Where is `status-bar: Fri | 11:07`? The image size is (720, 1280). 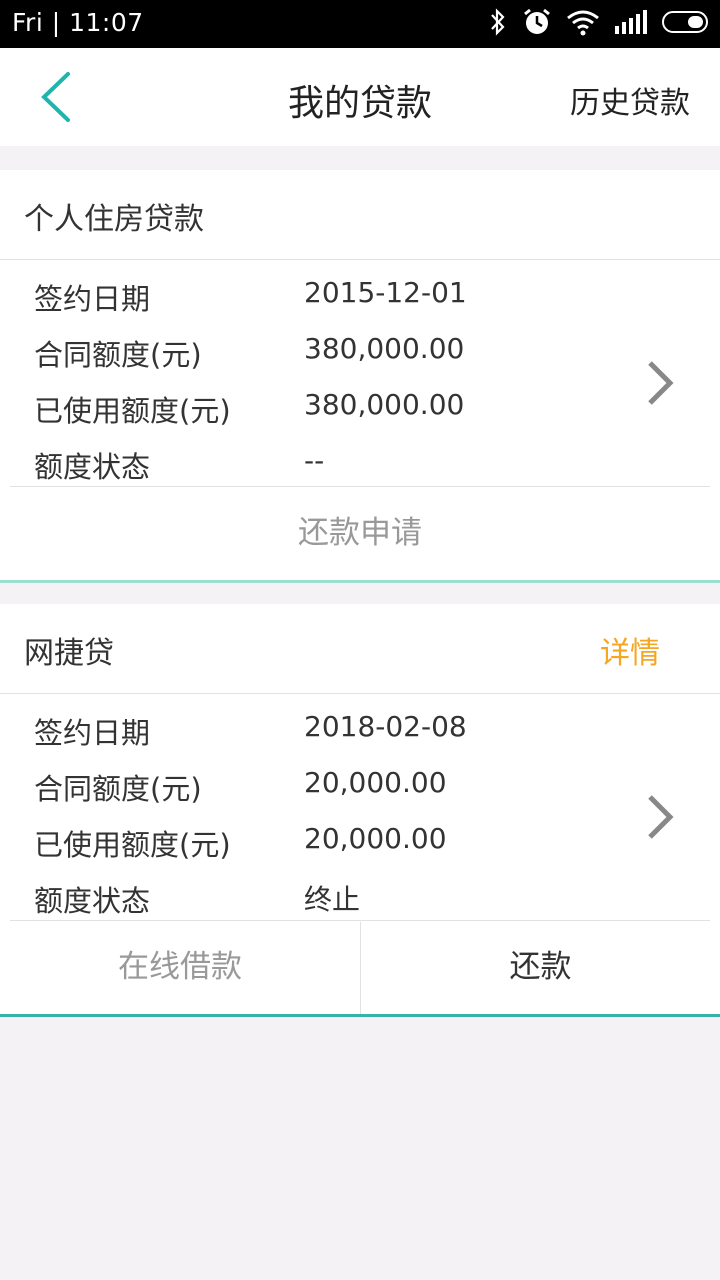
status-bar: Fri | 11:07 is located at coordinates (360, 24).